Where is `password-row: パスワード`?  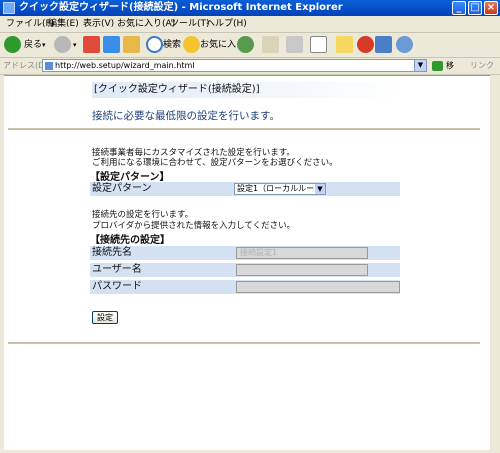 password-row: パスワード is located at coordinates (245, 287).